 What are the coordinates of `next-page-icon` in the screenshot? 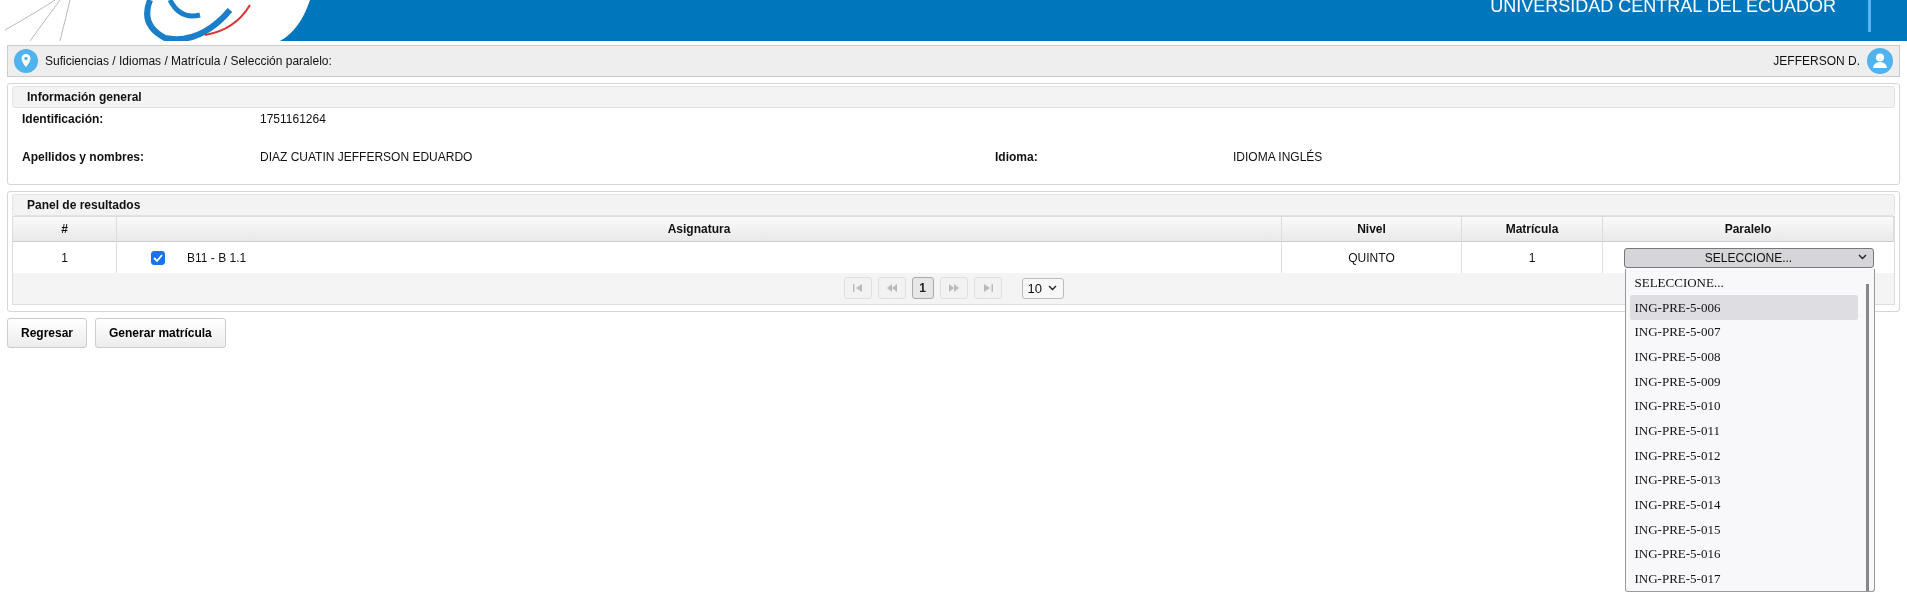 It's located at (953, 288).